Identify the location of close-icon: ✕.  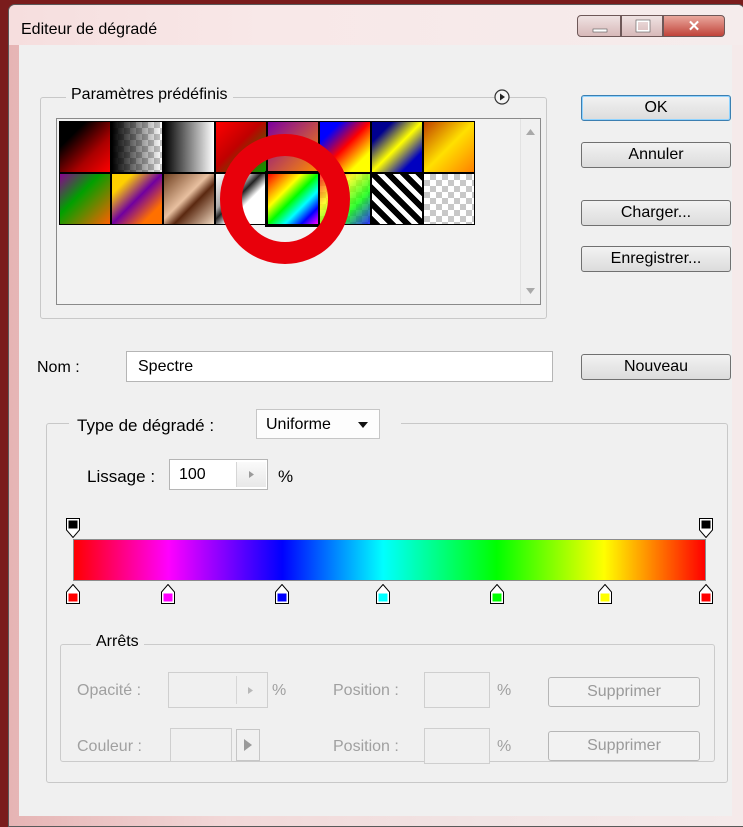
(694, 26).